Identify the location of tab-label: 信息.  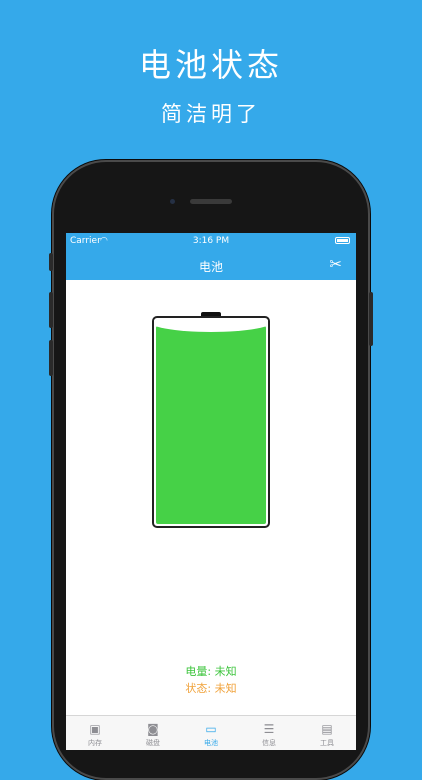
(269, 743).